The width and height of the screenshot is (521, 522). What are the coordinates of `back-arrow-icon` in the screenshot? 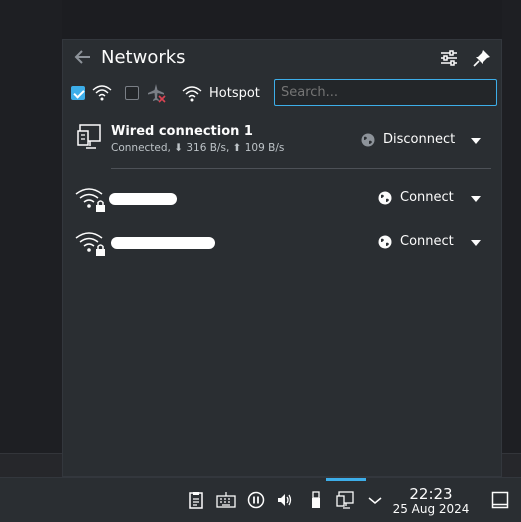 It's located at (83, 57).